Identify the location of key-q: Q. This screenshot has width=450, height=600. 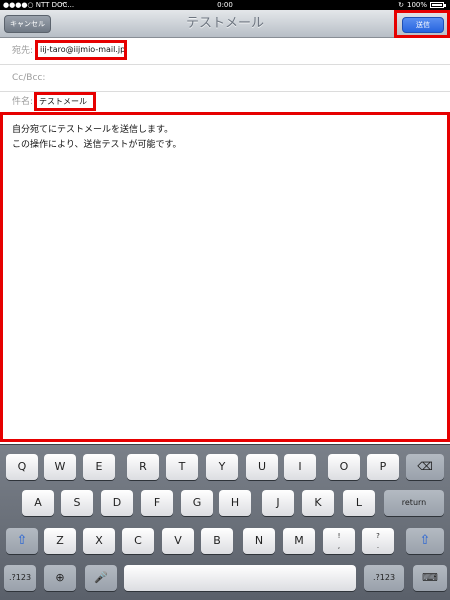
(22, 467).